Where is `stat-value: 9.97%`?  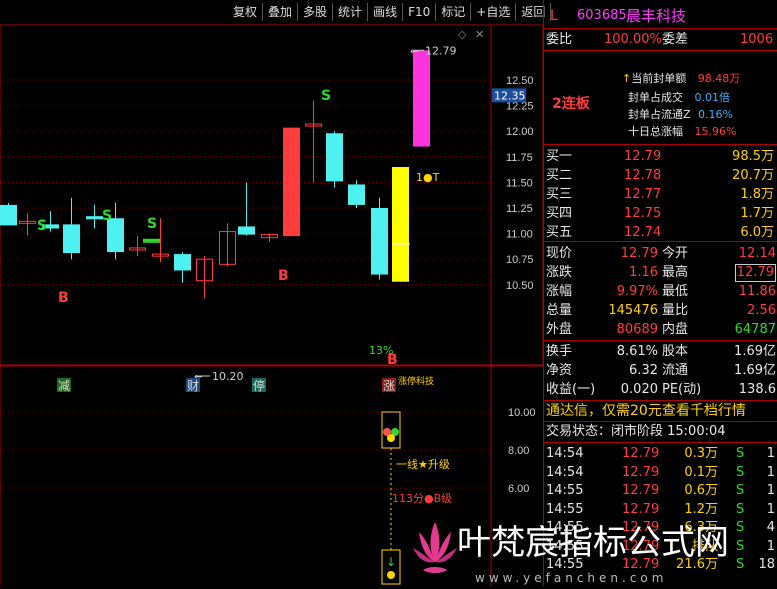 stat-value: 9.97% is located at coordinates (637, 291).